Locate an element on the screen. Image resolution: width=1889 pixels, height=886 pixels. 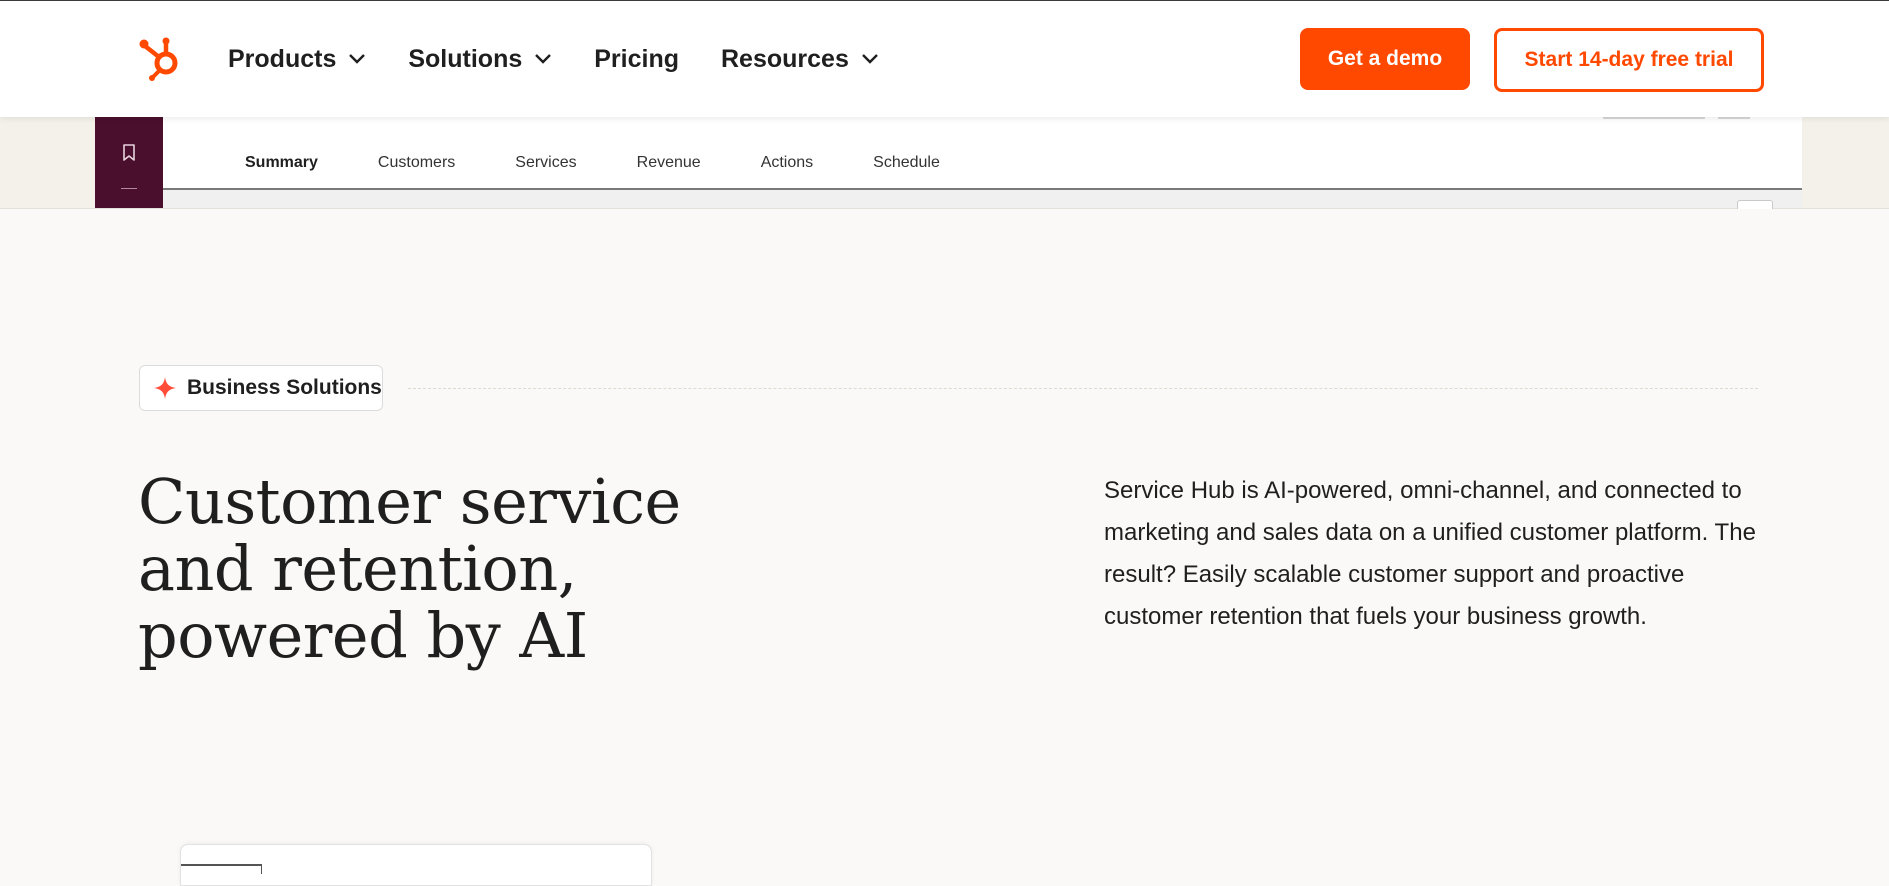
tab-schedule: Schedule is located at coordinates (906, 173).